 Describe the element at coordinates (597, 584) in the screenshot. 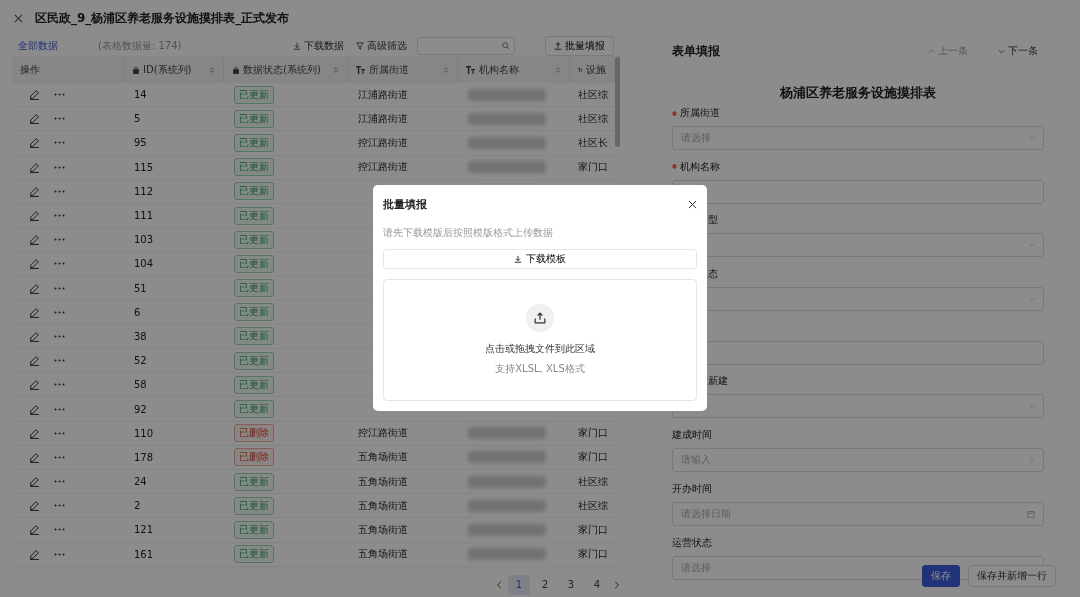

I see `page-button: 4` at that location.